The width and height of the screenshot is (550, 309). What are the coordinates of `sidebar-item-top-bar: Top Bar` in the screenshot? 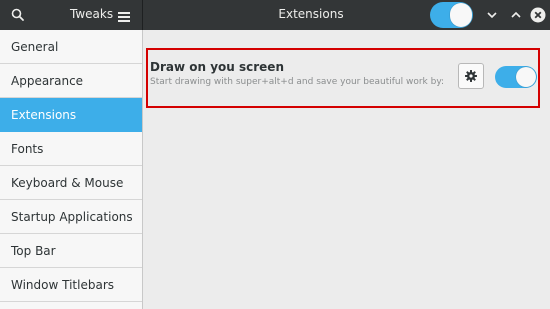 It's located at (71, 251).